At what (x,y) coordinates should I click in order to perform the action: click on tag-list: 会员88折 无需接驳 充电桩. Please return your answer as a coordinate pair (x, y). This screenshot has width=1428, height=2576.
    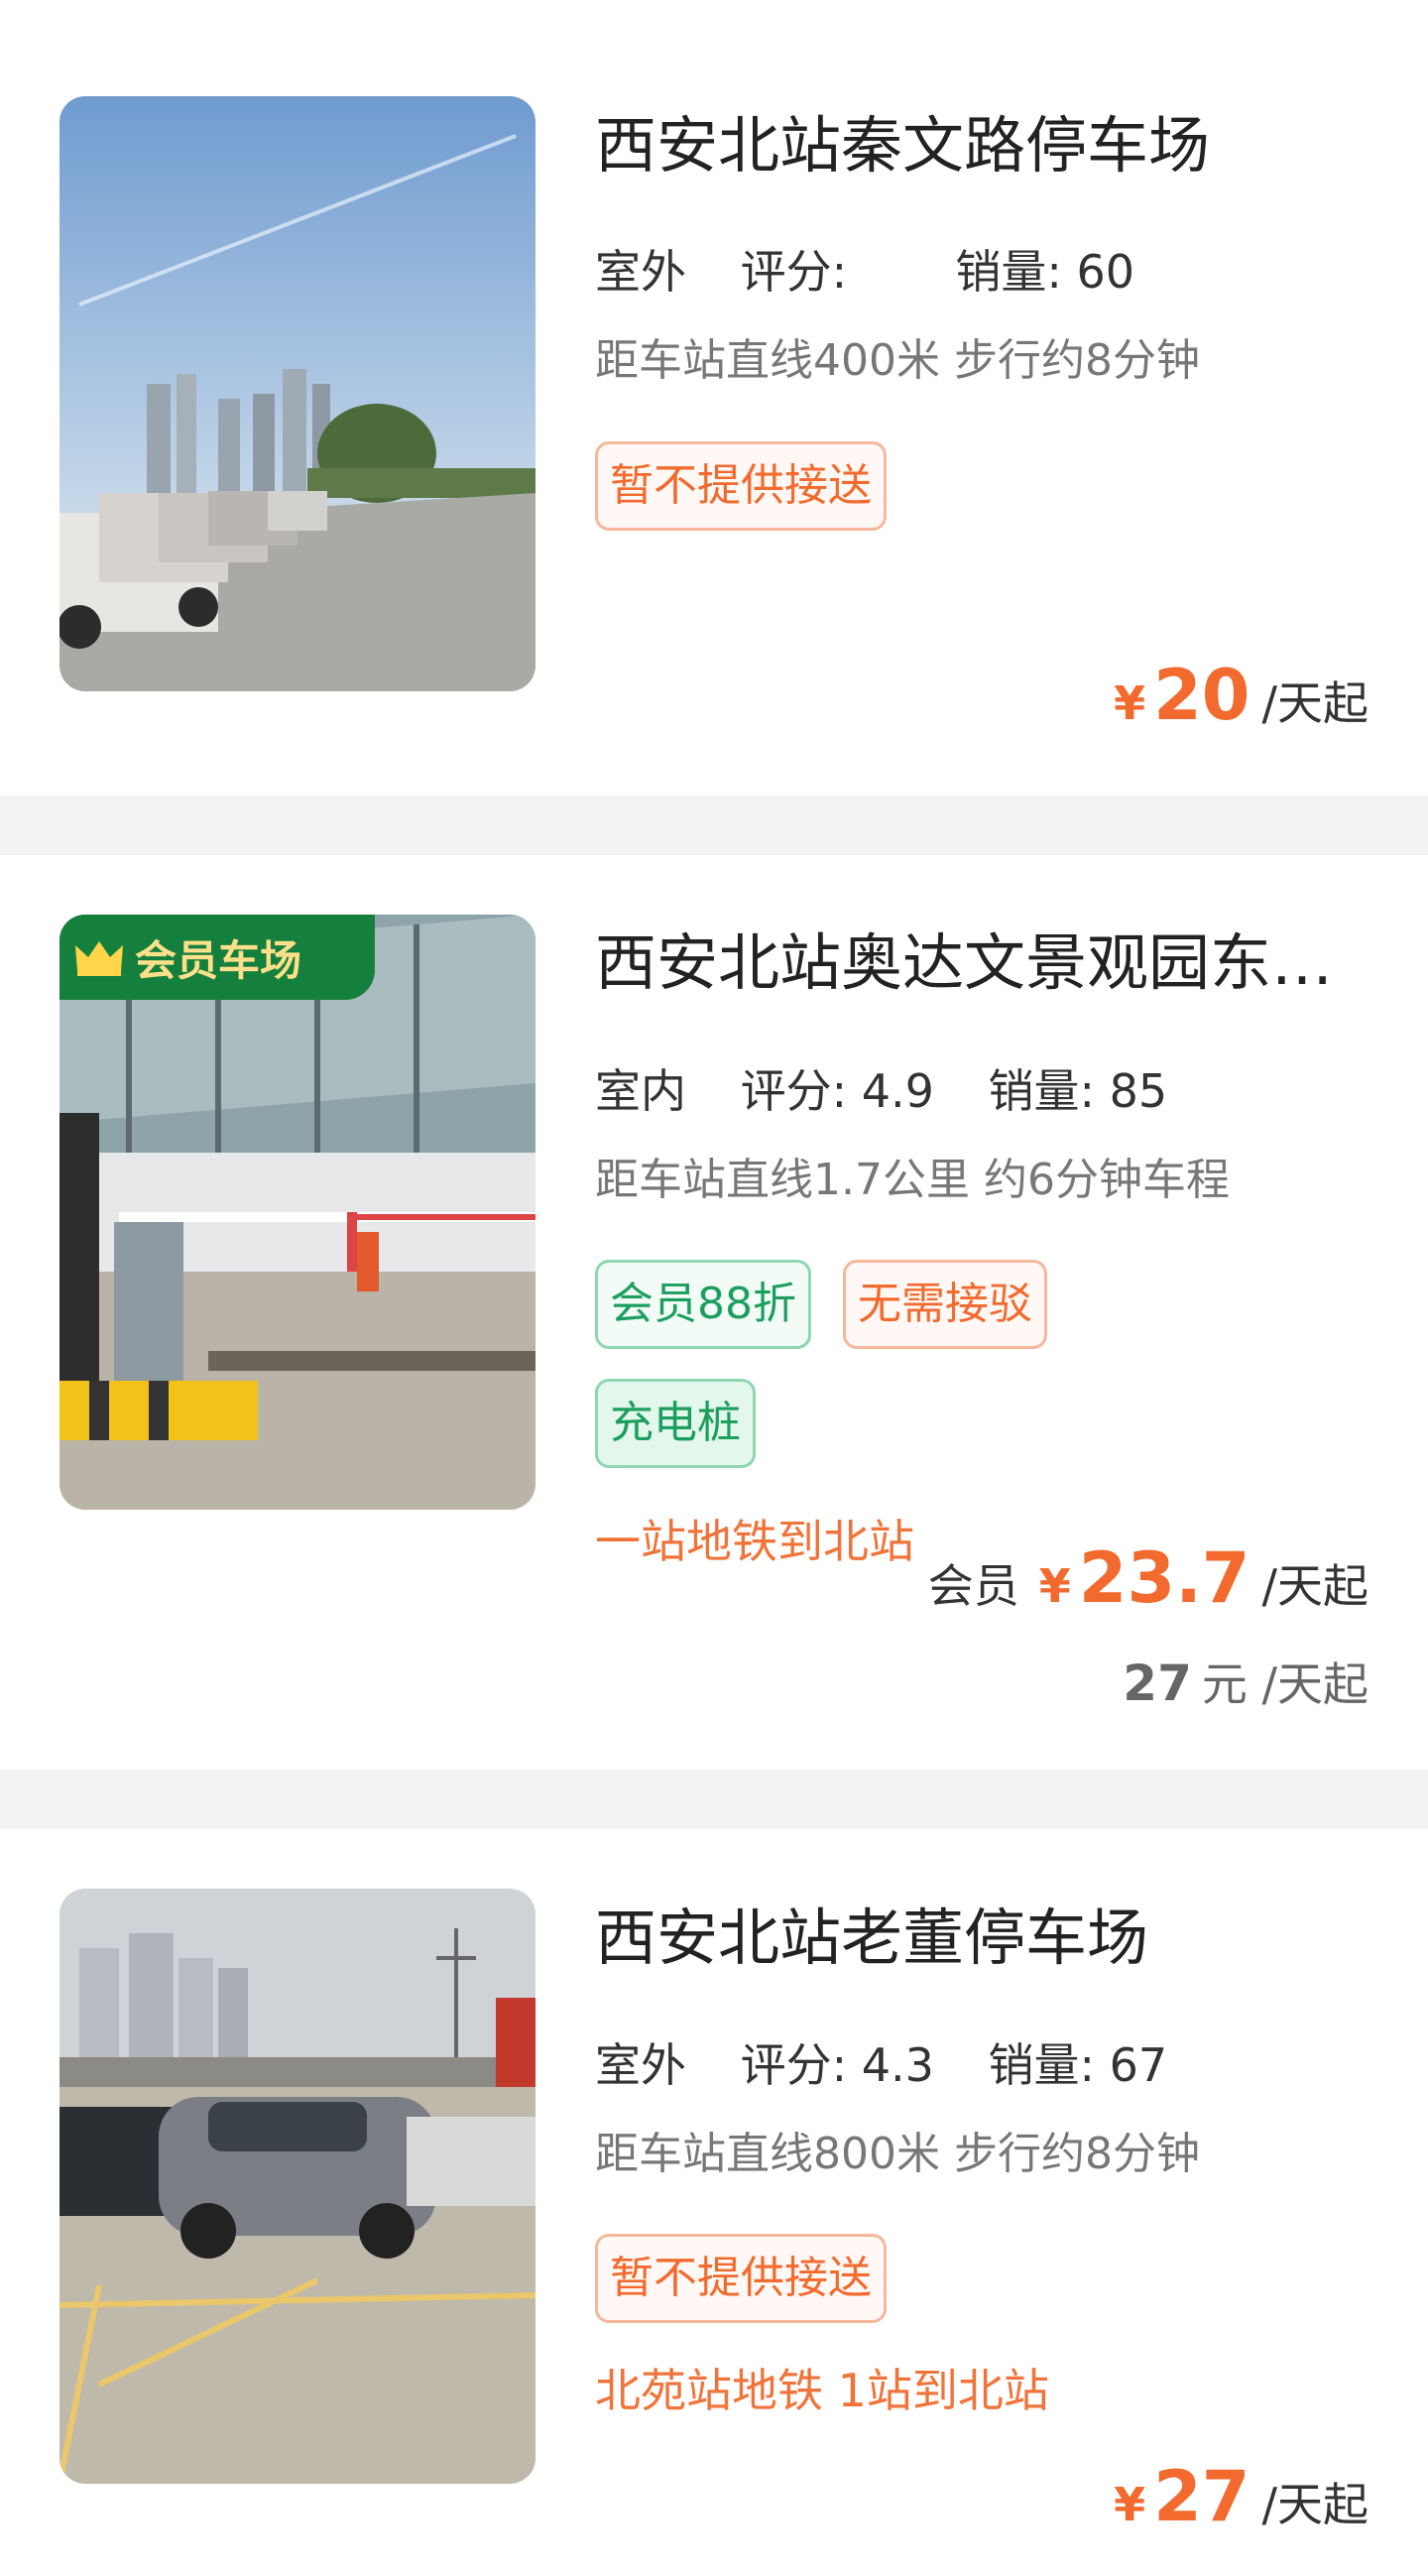
    Looking at the image, I should click on (981, 1379).